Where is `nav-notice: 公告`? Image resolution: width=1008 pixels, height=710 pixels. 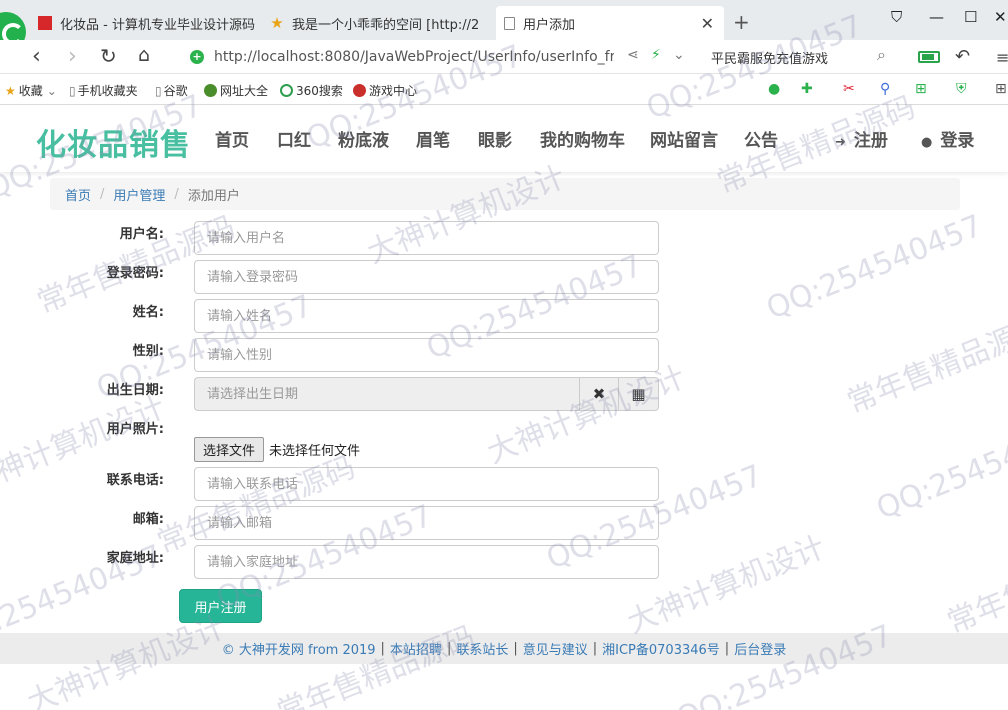 nav-notice: 公告 is located at coordinates (761, 138).